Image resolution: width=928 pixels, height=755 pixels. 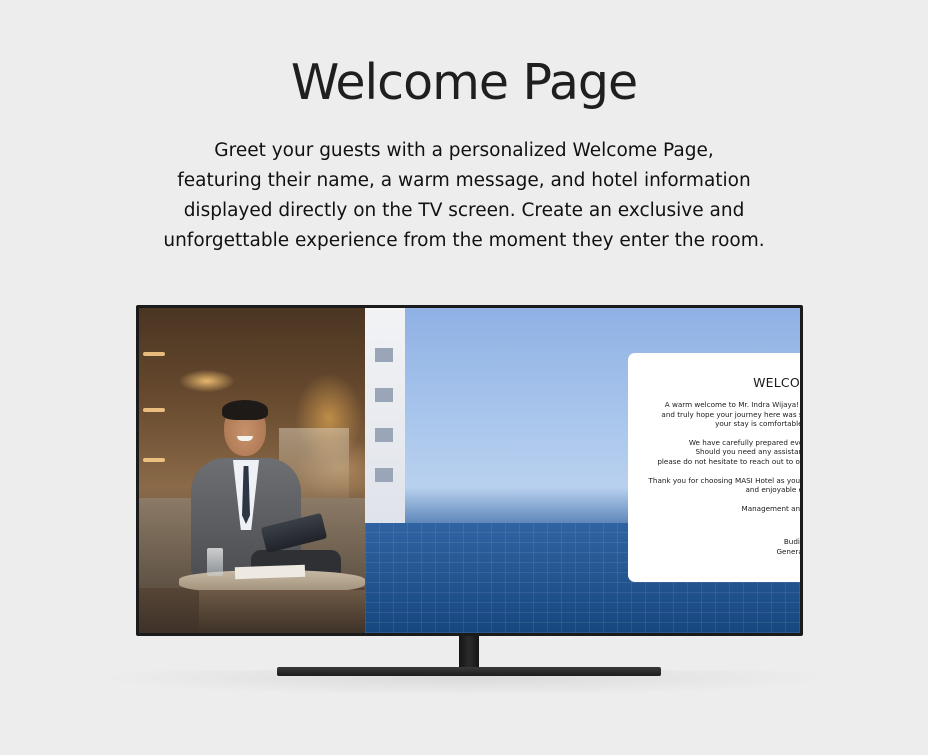 I want to click on tv-stand-base, so click(x=469, y=671).